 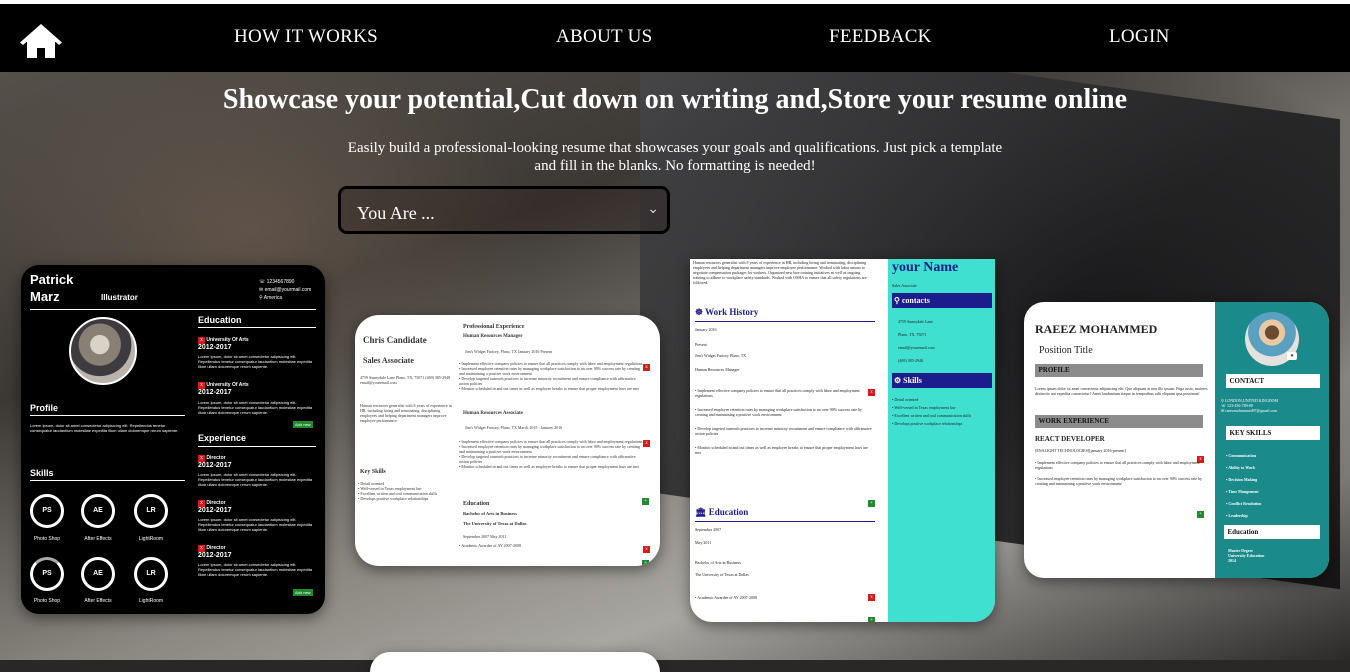 What do you see at coordinates (490, 545) in the screenshot?
I see `c2-honor: • Academic Awardee of AY 2007-2008` at bounding box center [490, 545].